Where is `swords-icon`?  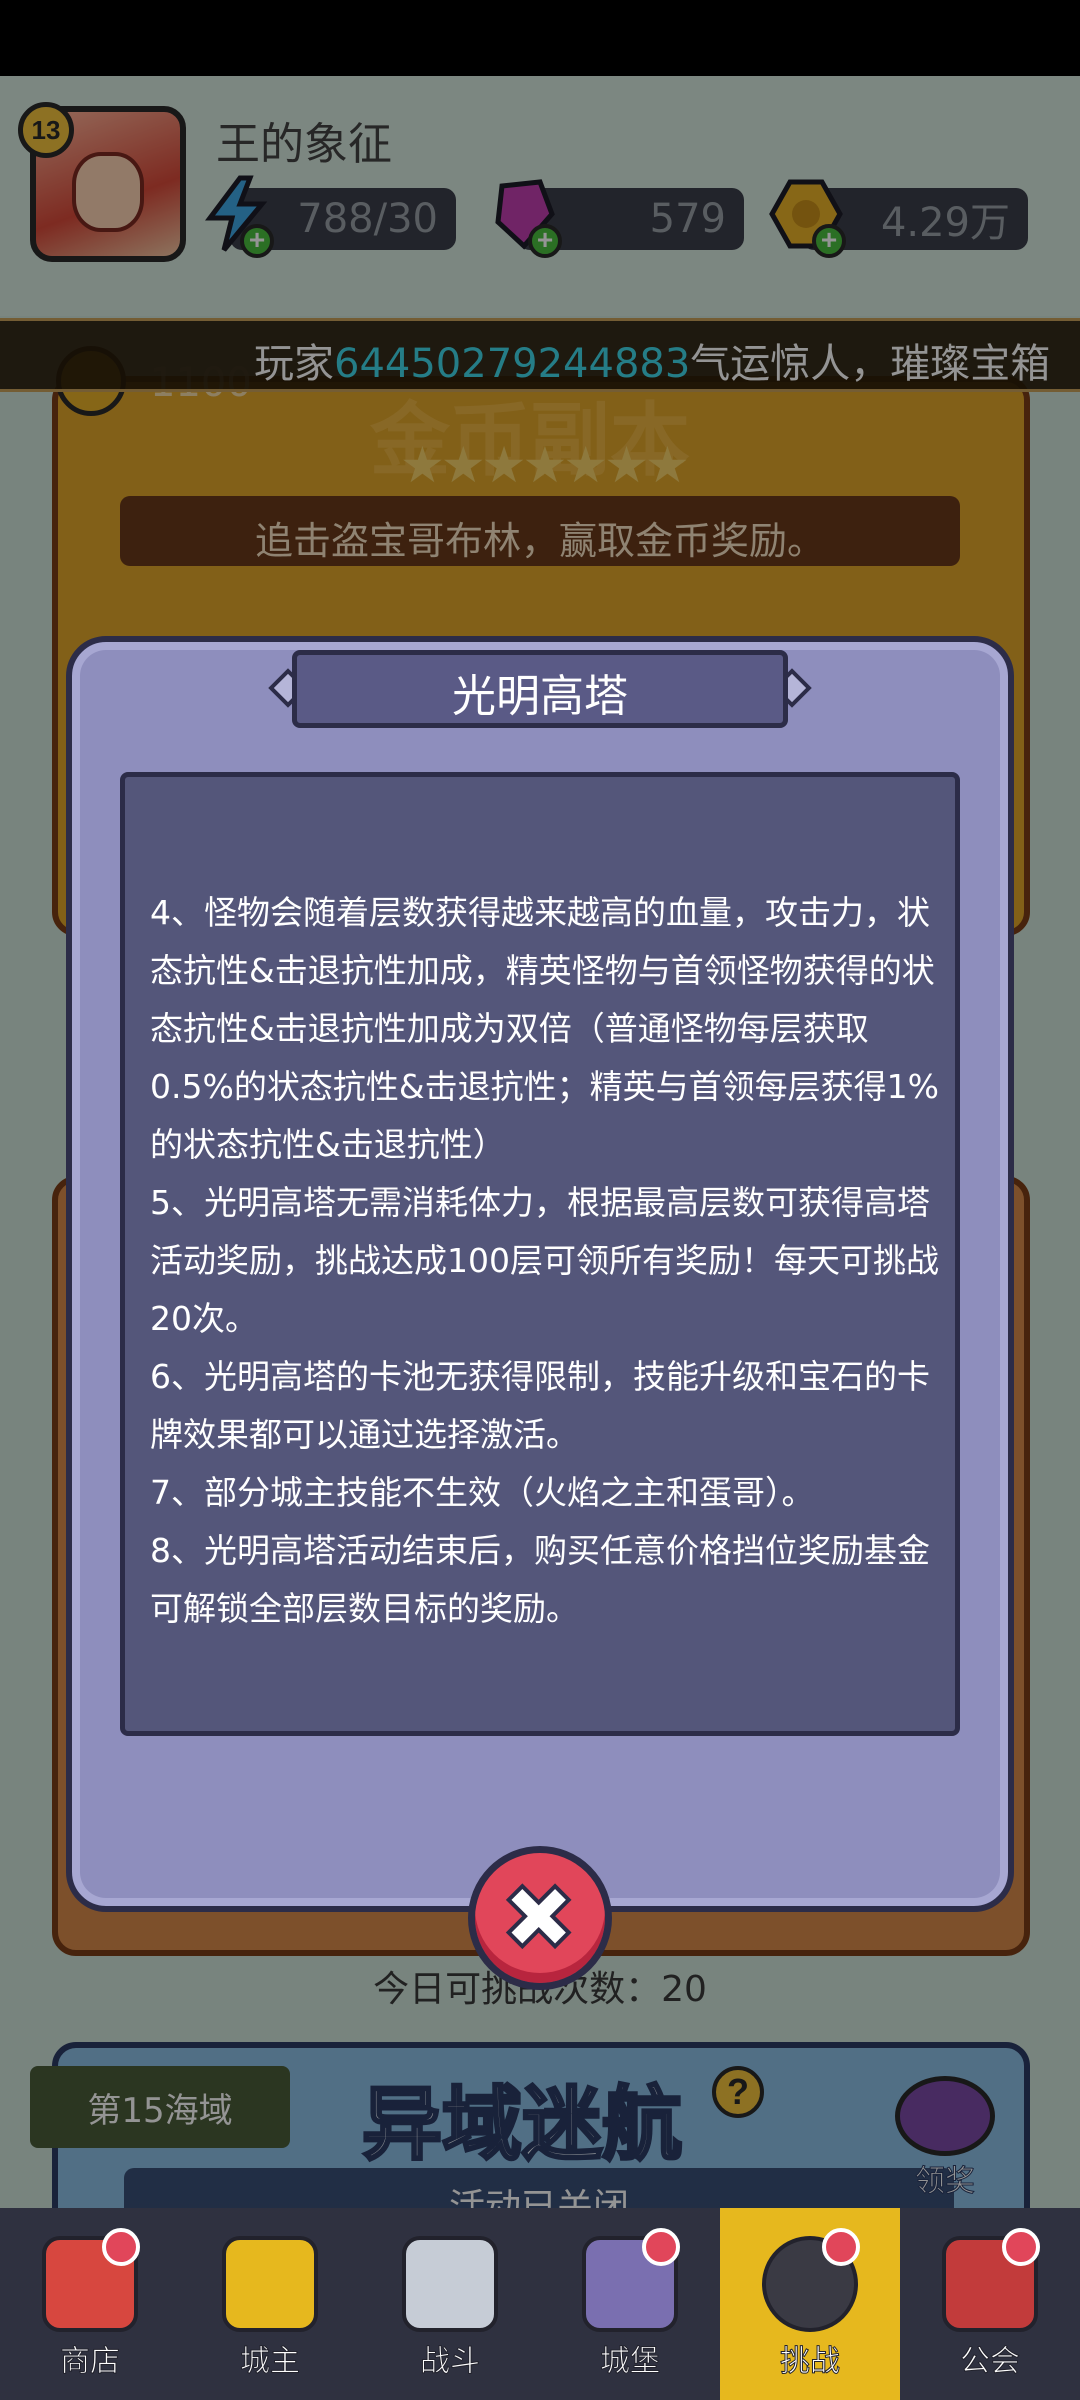 swords-icon is located at coordinates (450, 2284).